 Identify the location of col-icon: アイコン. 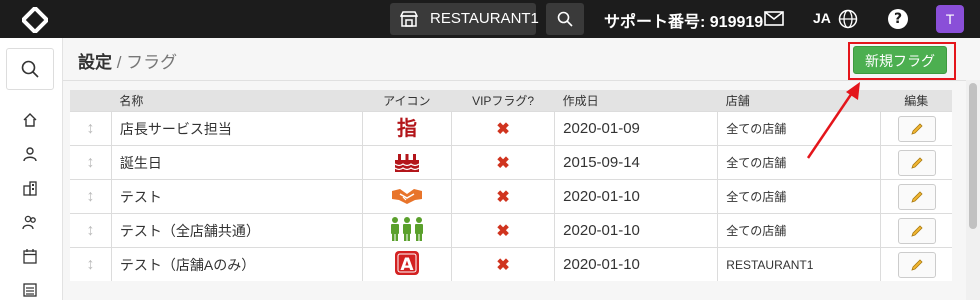
(407, 101).